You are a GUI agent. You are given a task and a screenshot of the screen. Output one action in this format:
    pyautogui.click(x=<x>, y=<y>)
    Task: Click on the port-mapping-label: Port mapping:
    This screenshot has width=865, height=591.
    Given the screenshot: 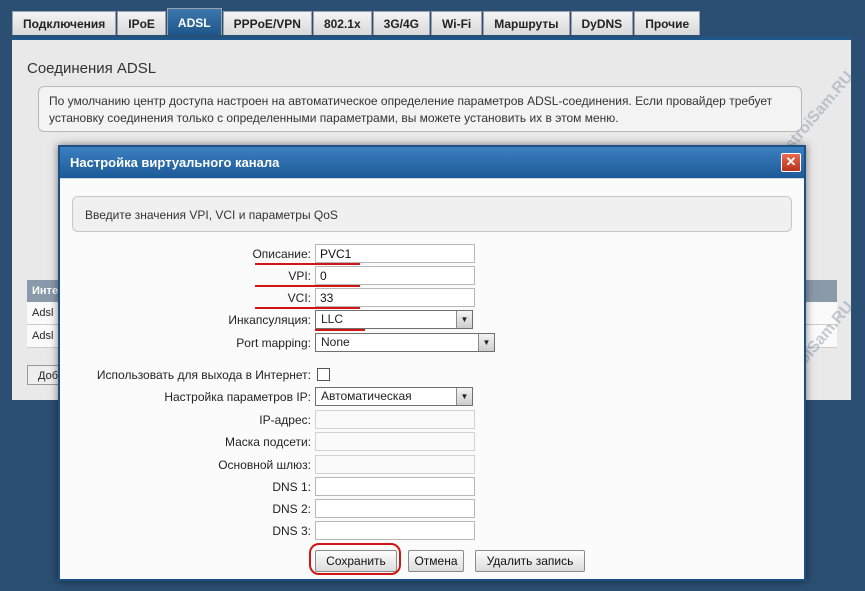 What is the action you would take?
    pyautogui.click(x=273, y=343)
    